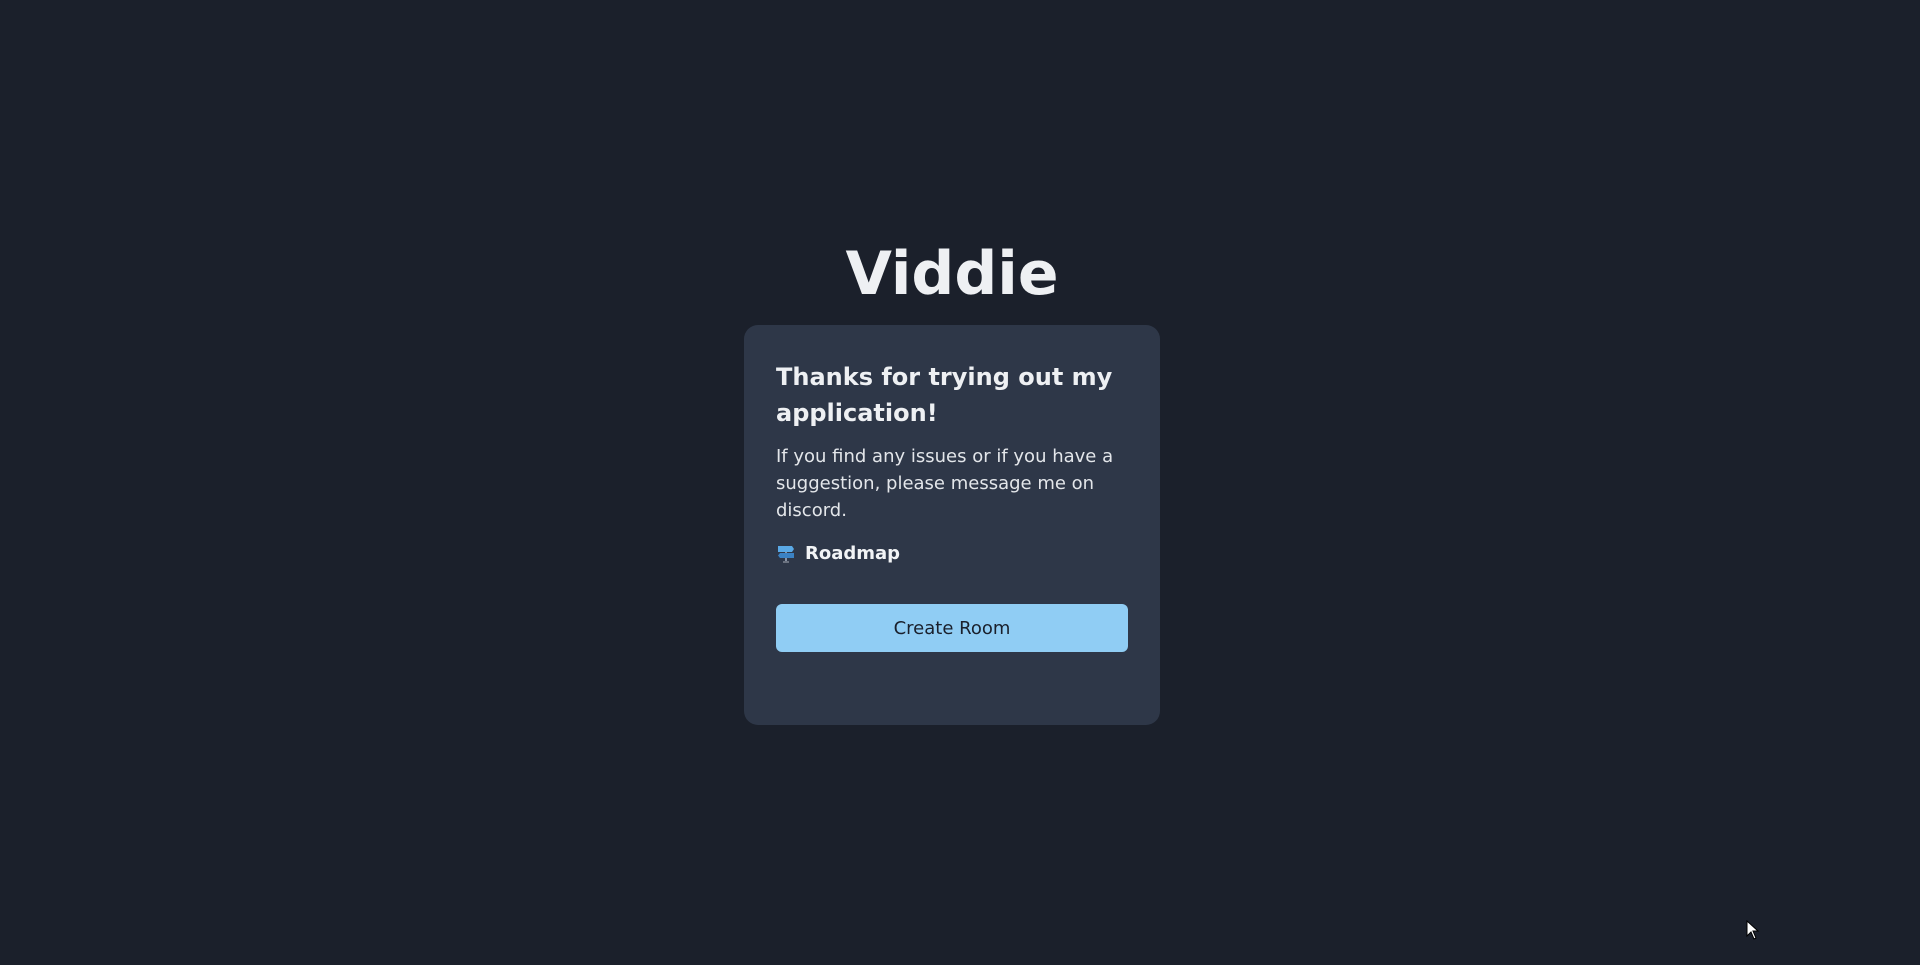 Image resolution: width=1920 pixels, height=965 pixels. Describe the element at coordinates (944, 395) in the screenshot. I see `card-heading: Thanks for trying out my application!` at that location.